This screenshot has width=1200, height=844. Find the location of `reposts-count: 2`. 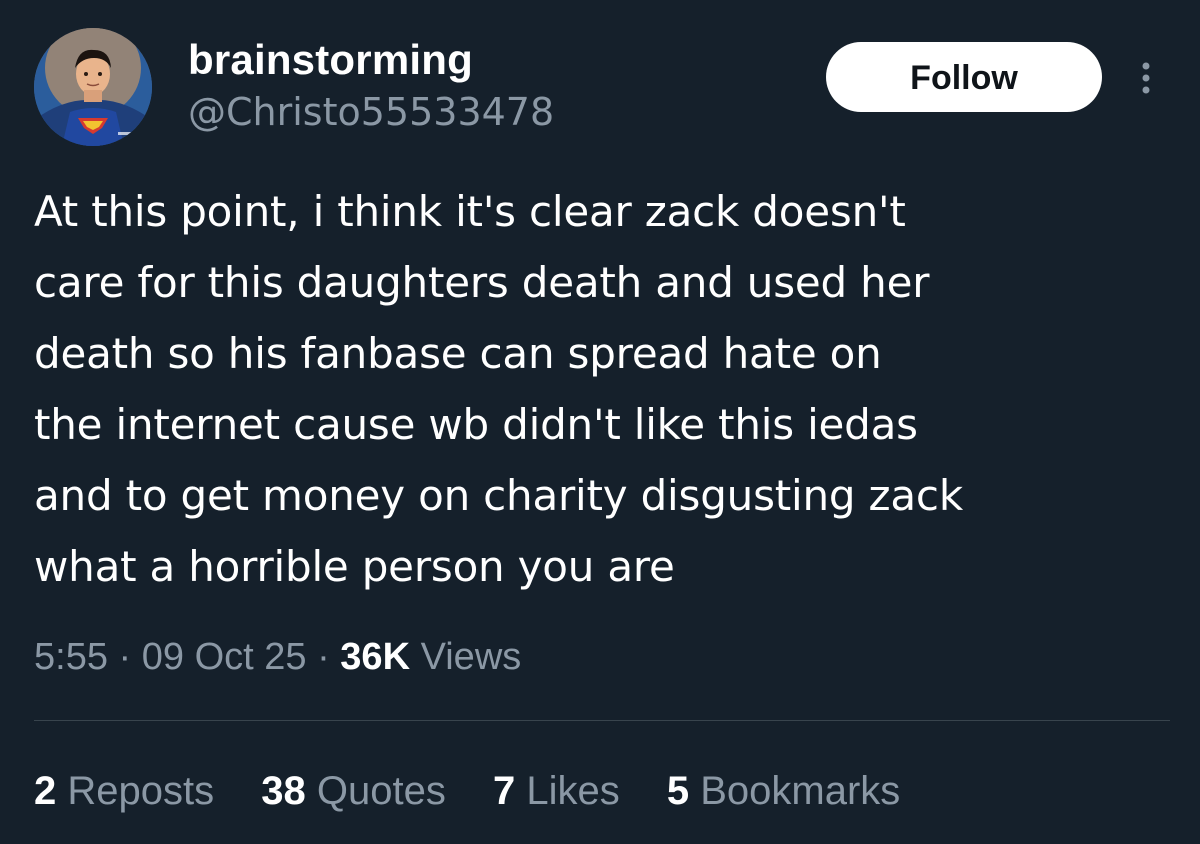

reposts-count: 2 is located at coordinates (45, 791).